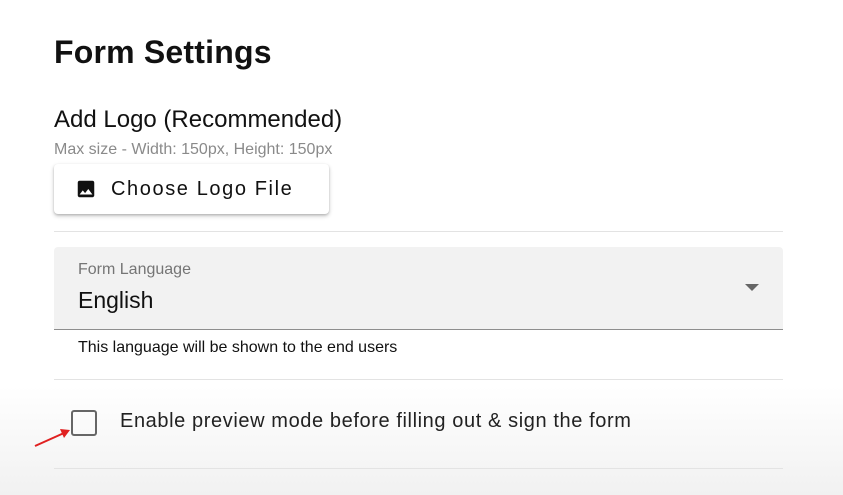 The width and height of the screenshot is (843, 495). I want to click on preview-mode-checkbox, so click(84, 423).